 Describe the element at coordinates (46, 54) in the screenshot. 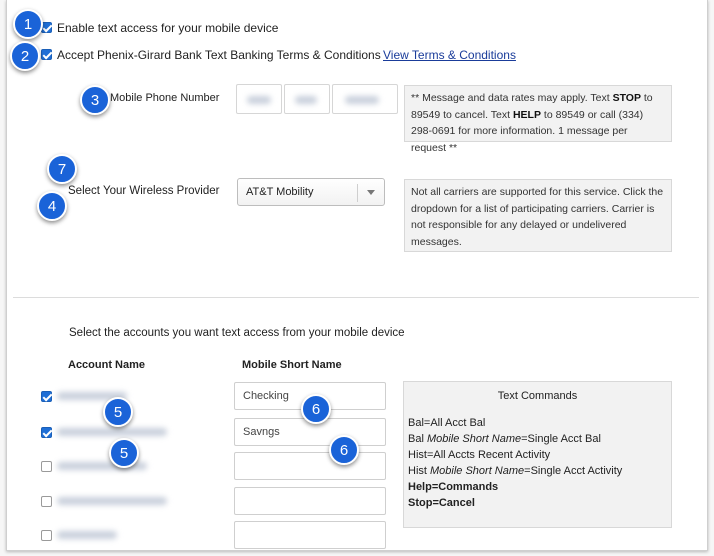

I see `accept-terms-checkbox` at that location.